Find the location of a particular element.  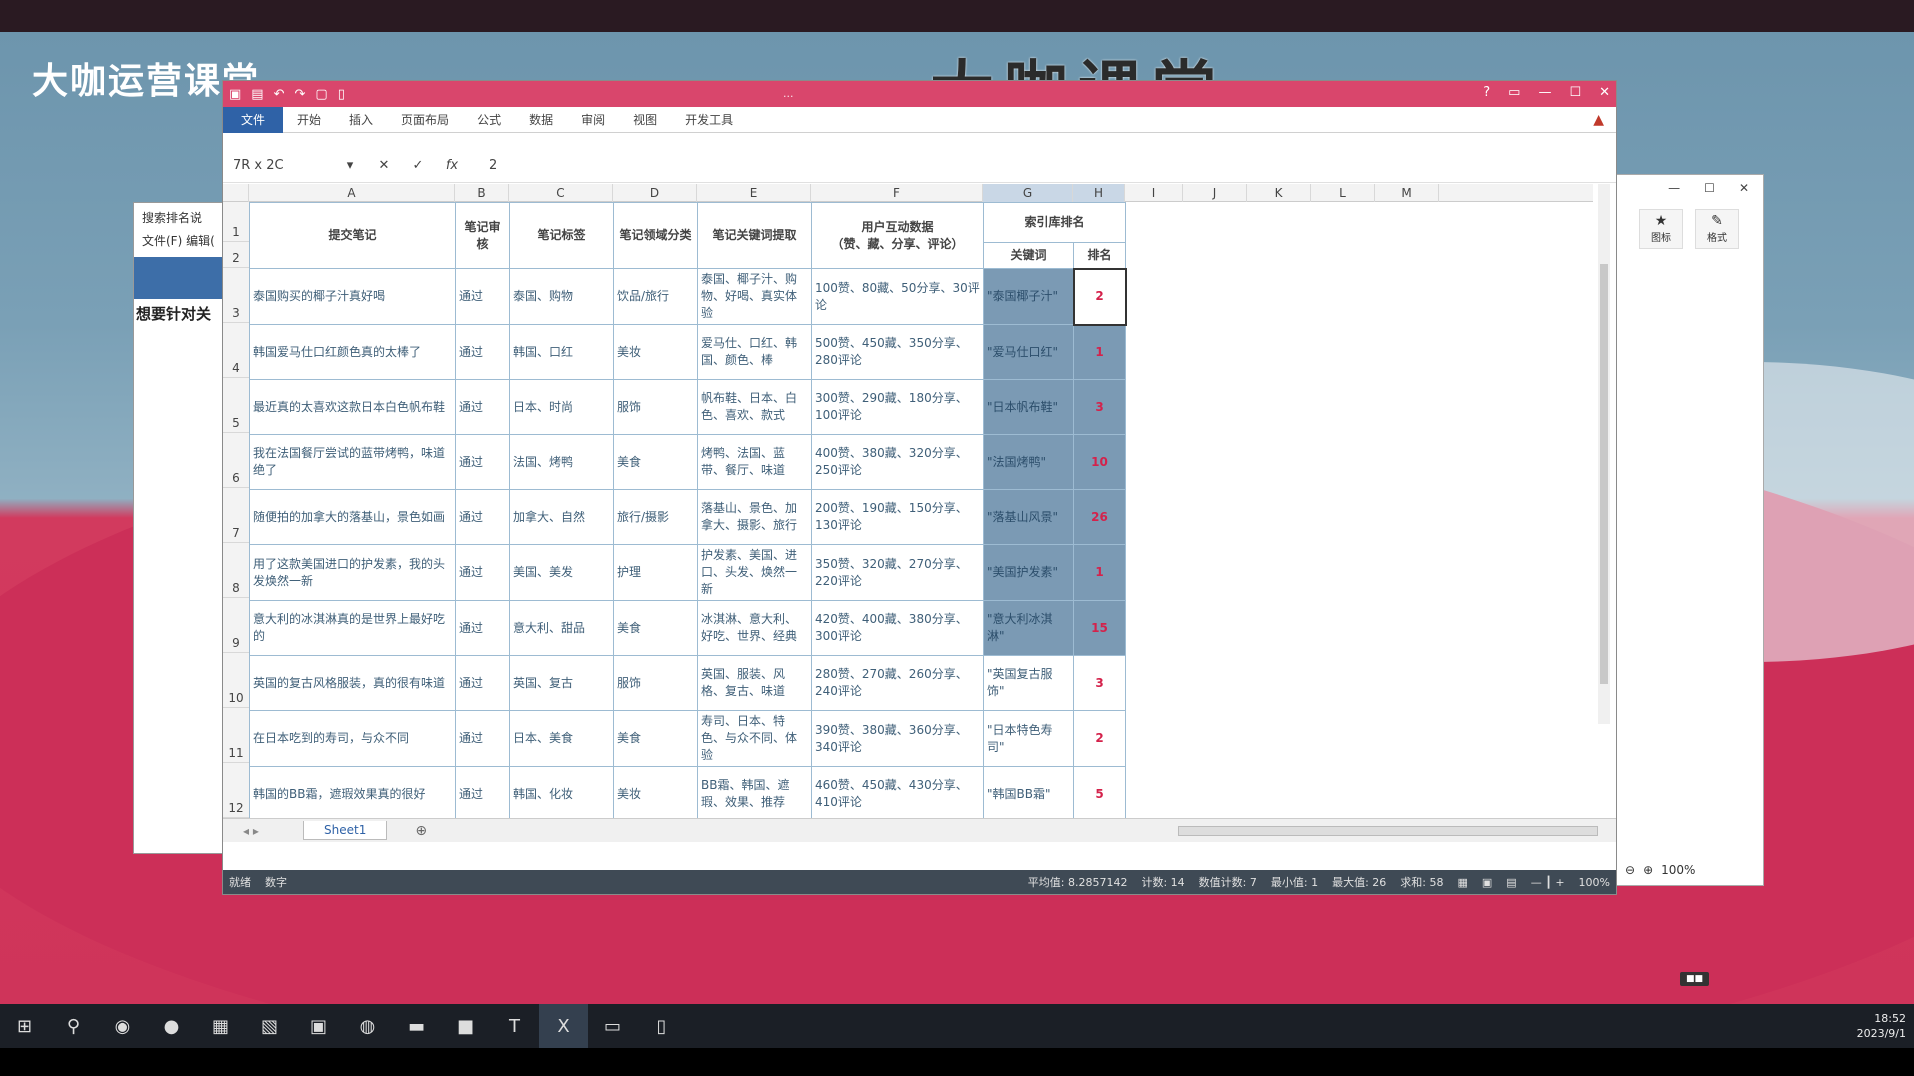

cell-note: 用了这款美国进口的护发素，我的头发焕然一新 is located at coordinates (352, 572).